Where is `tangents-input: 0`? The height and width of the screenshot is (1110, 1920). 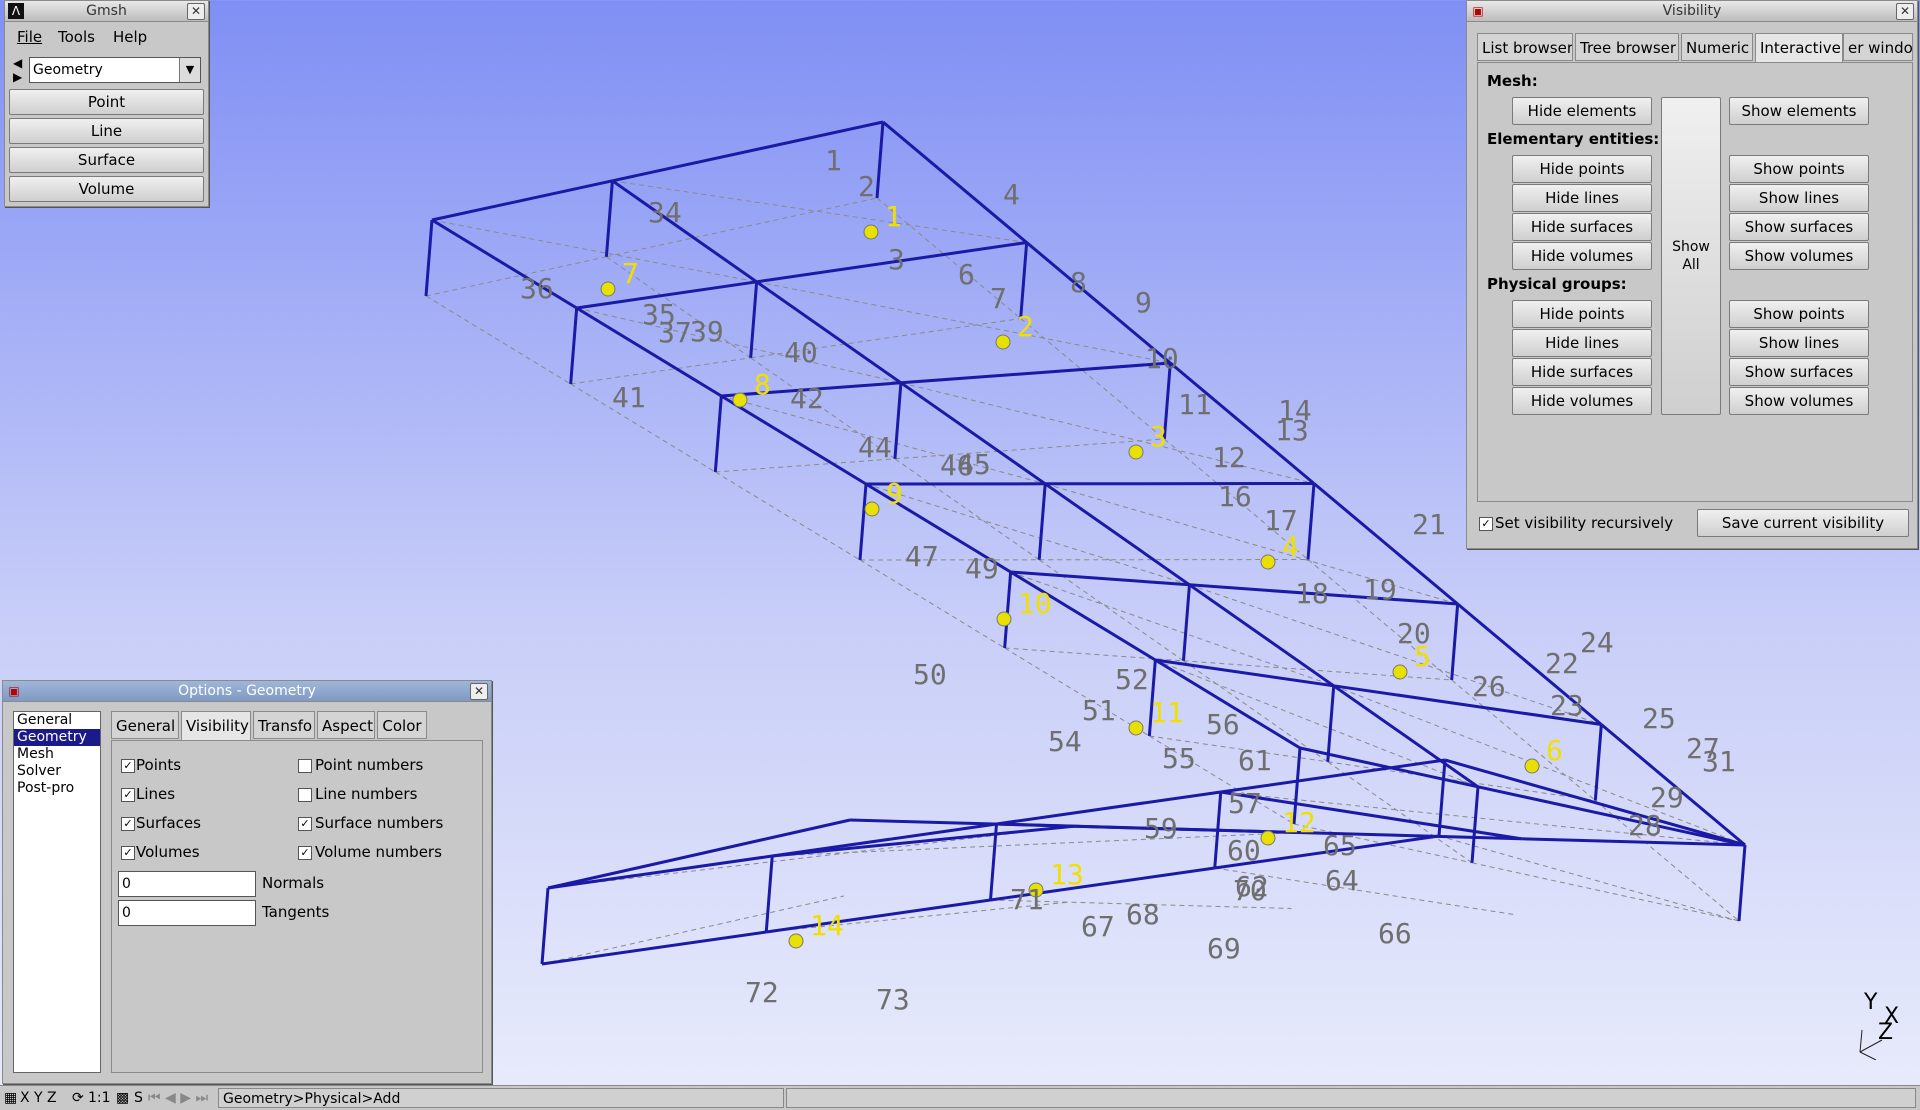 tangents-input: 0 is located at coordinates (187, 913).